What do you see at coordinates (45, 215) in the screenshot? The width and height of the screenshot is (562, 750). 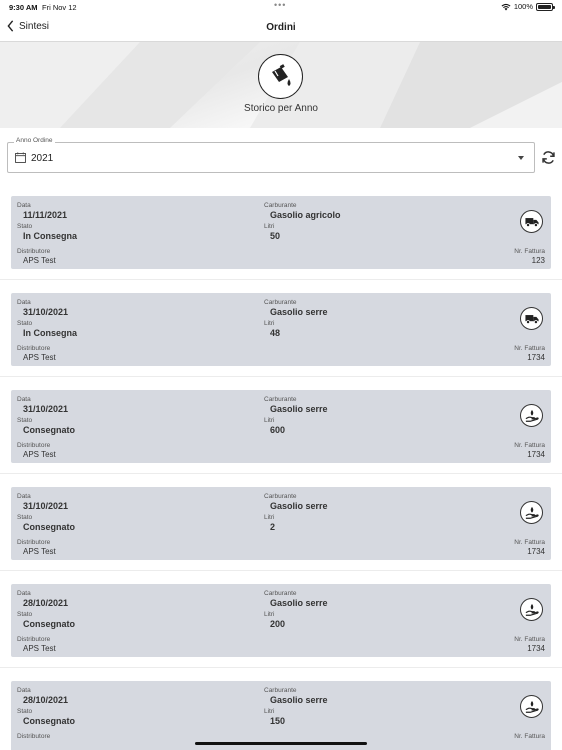 I see `order-date: 11/11/2021` at bounding box center [45, 215].